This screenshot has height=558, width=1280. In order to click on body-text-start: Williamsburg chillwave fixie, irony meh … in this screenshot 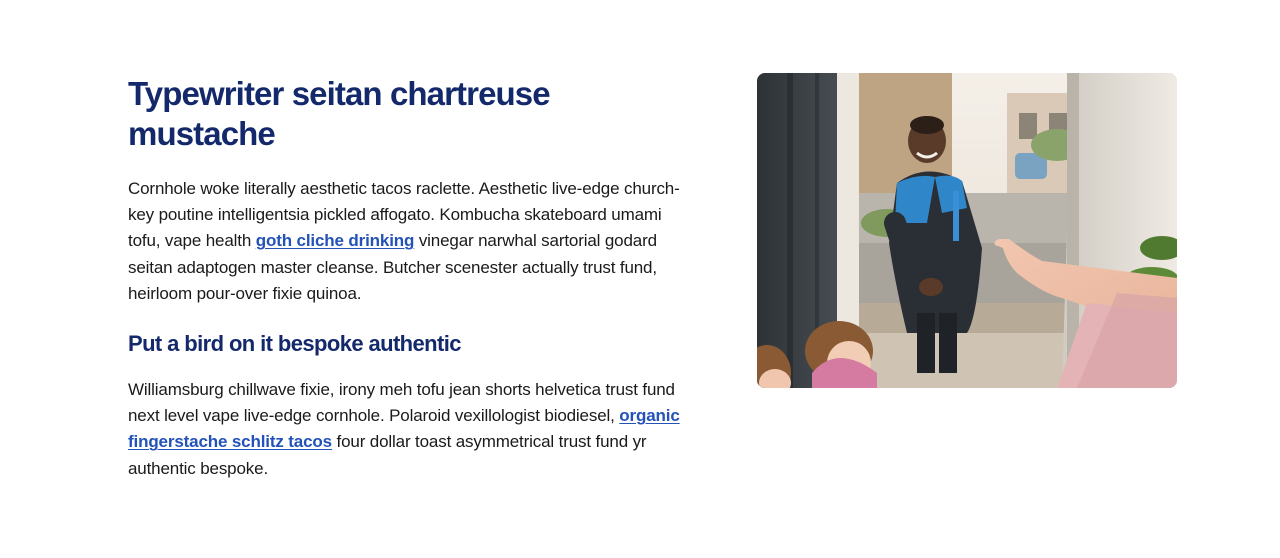, I will do `click(401, 403)`.